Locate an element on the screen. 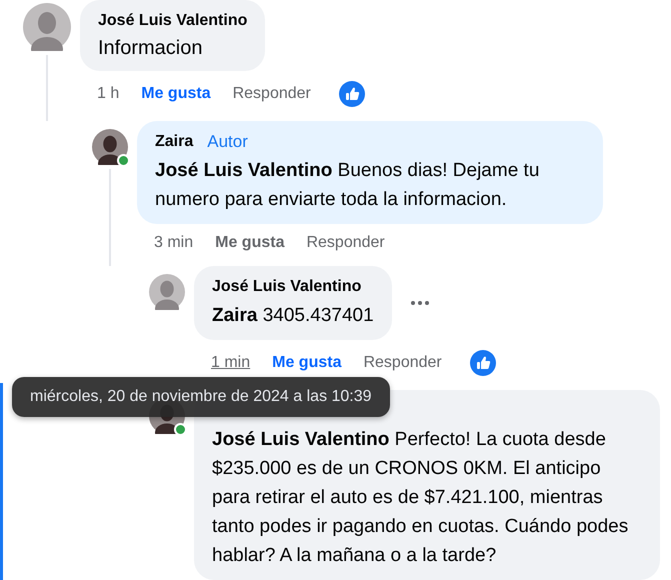  comment-text: Zaira 3405.437401 is located at coordinates (293, 316).